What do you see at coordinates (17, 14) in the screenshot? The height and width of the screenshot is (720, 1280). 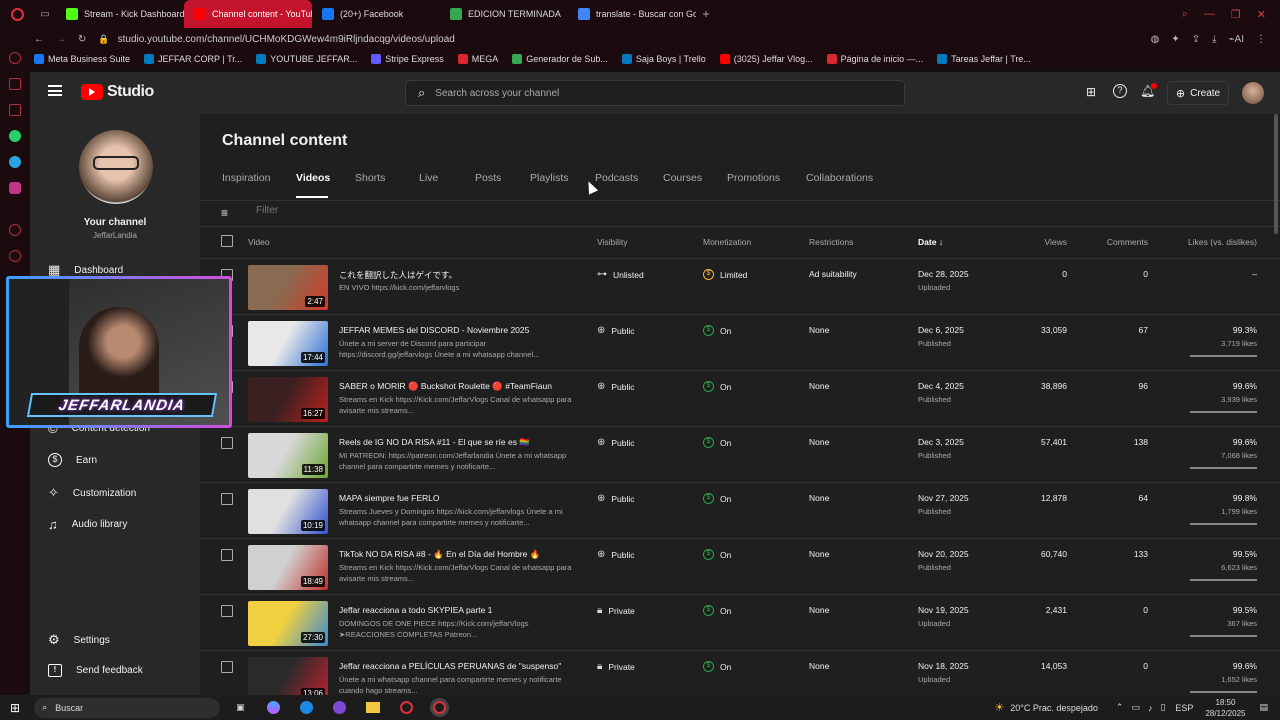 I see `opera-logo-icon` at bounding box center [17, 14].